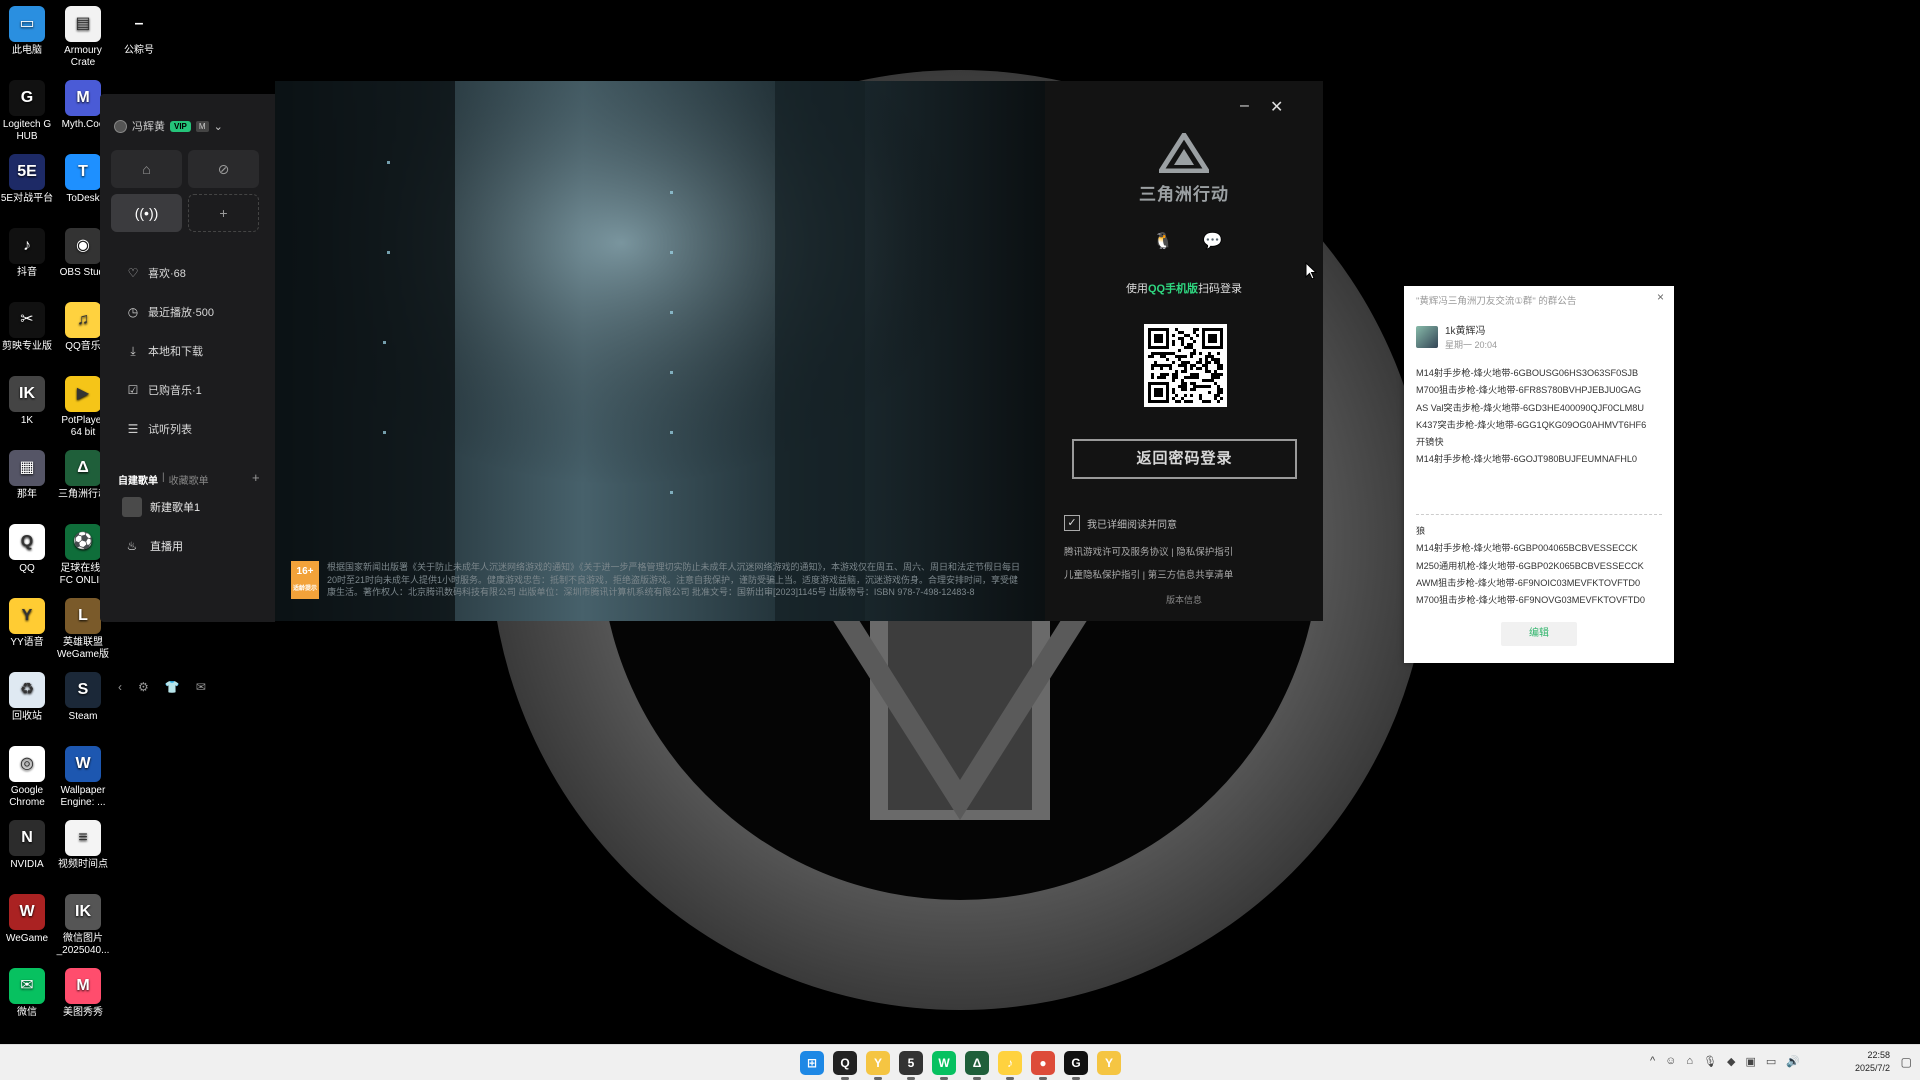 This screenshot has height=1080, width=1920. Describe the element at coordinates (1878, 1055) in the screenshot. I see `clock-time: 22:58` at that location.